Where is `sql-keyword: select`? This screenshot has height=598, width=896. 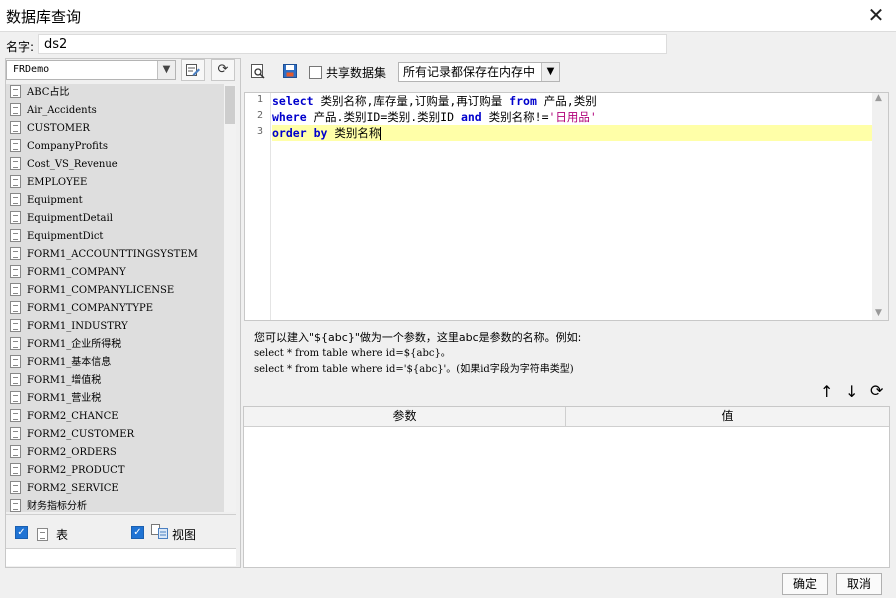
sql-keyword: select is located at coordinates (293, 101).